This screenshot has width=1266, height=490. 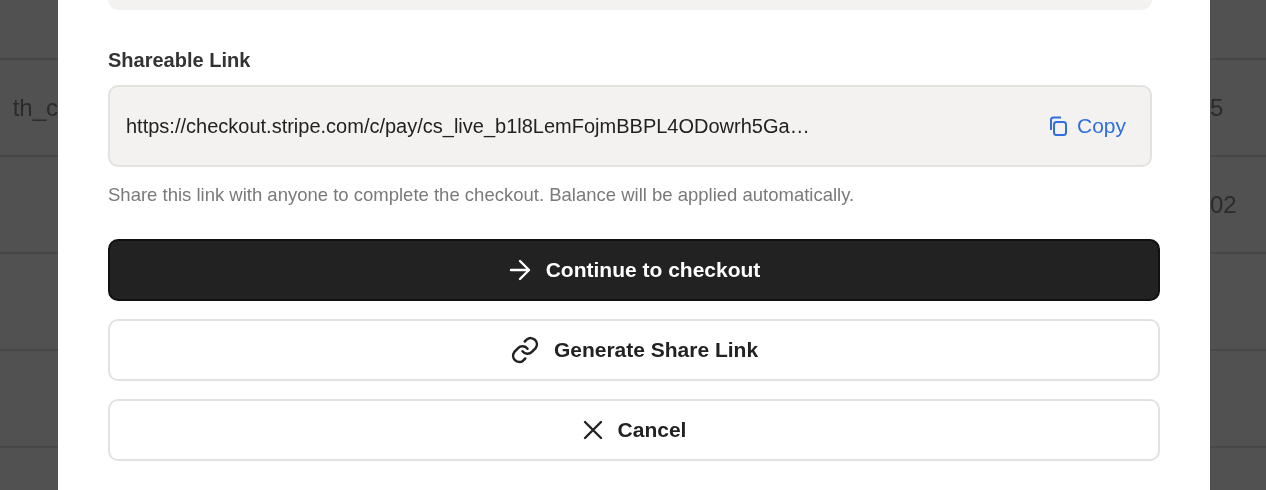 What do you see at coordinates (180, 60) in the screenshot?
I see `section-label: Shareable Link` at bounding box center [180, 60].